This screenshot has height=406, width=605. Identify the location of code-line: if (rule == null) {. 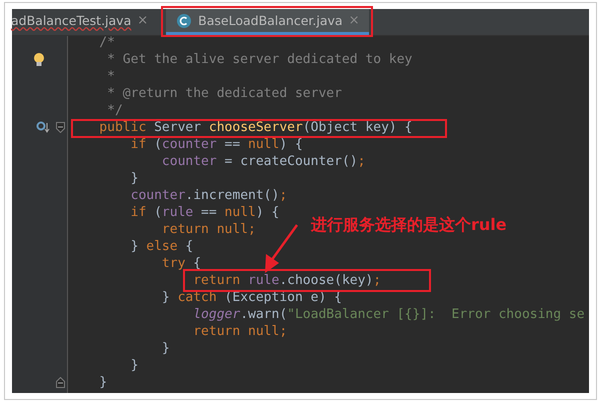
(205, 212).